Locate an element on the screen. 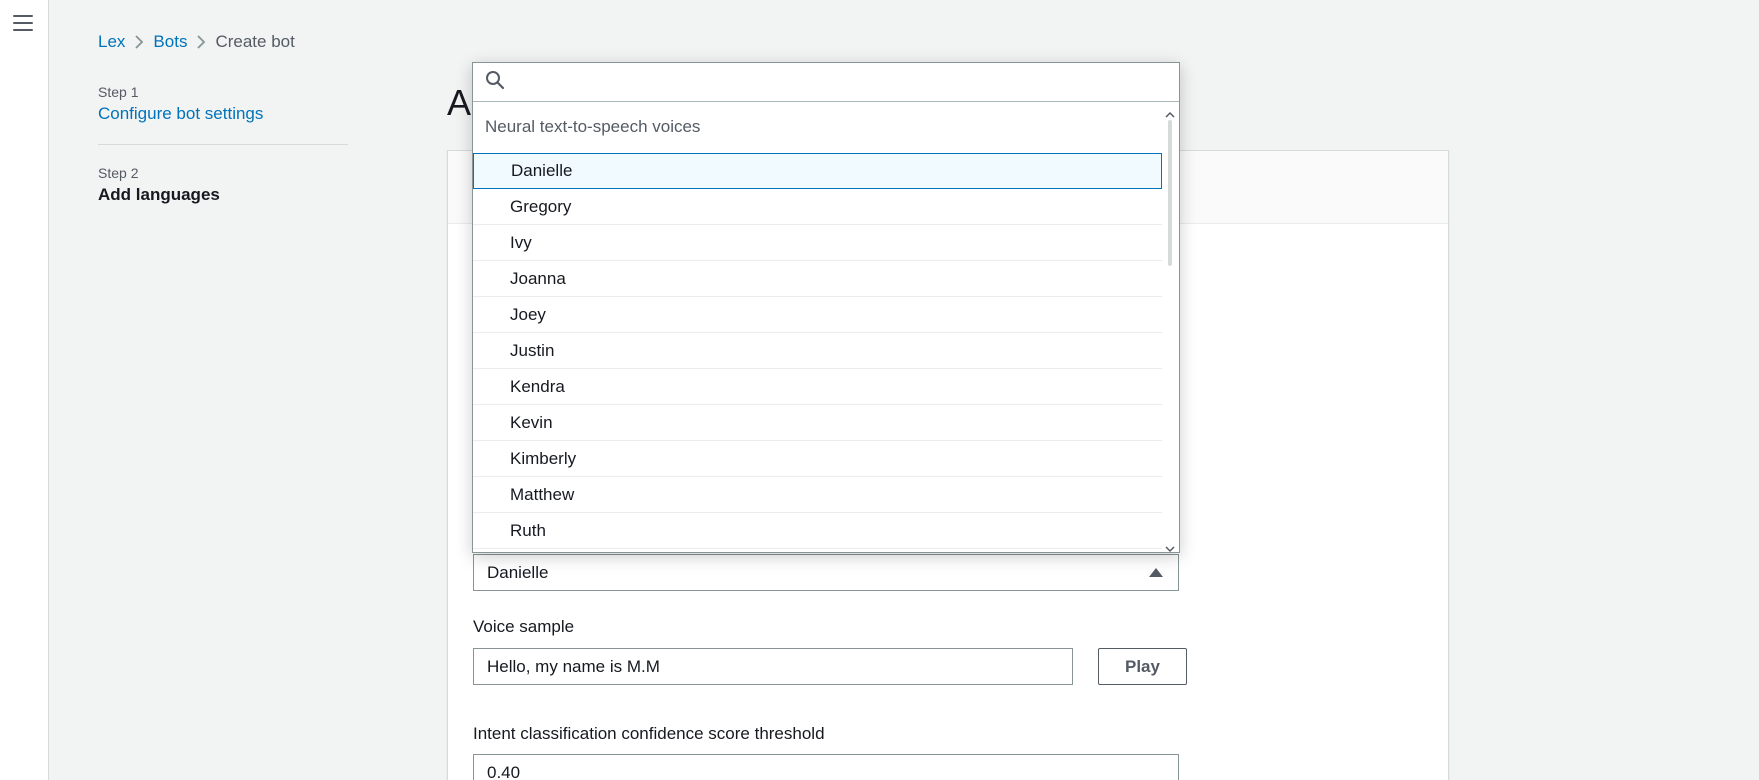 The width and height of the screenshot is (1759, 780). menu-icon is located at coordinates (23, 23).